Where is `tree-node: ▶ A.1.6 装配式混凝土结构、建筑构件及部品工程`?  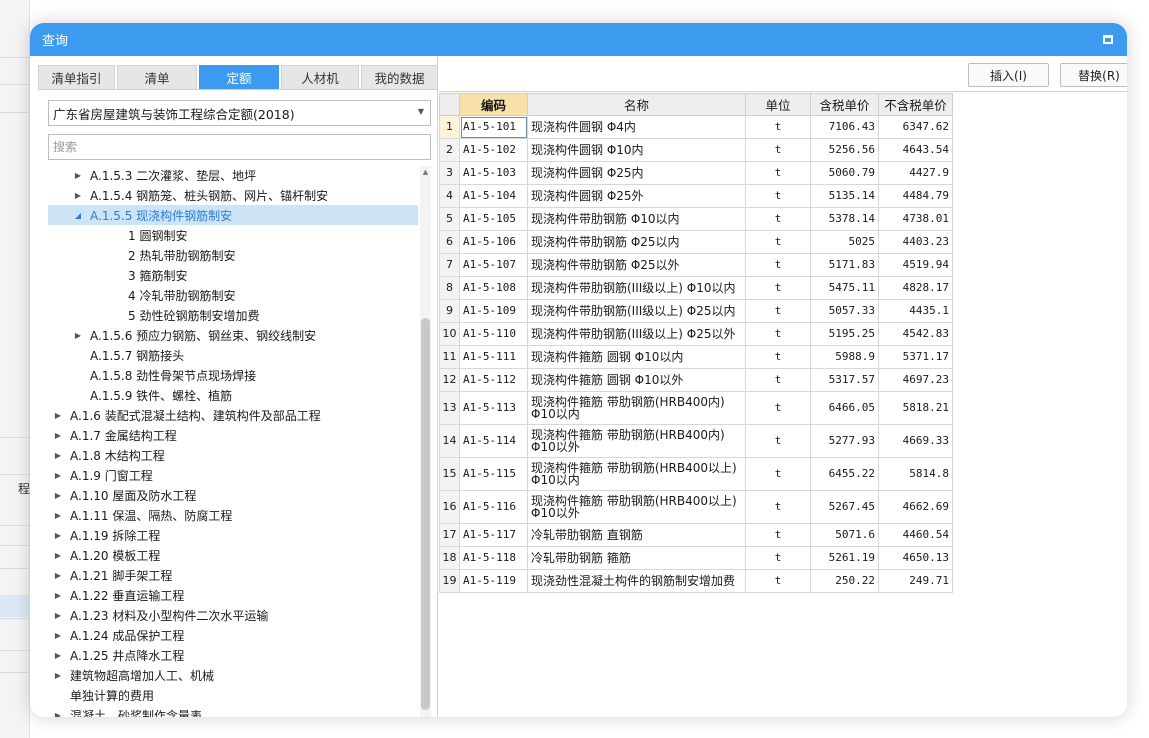 tree-node: ▶ A.1.6 装配式混凝土结构、建筑构件及部品工程 is located at coordinates (233, 415).